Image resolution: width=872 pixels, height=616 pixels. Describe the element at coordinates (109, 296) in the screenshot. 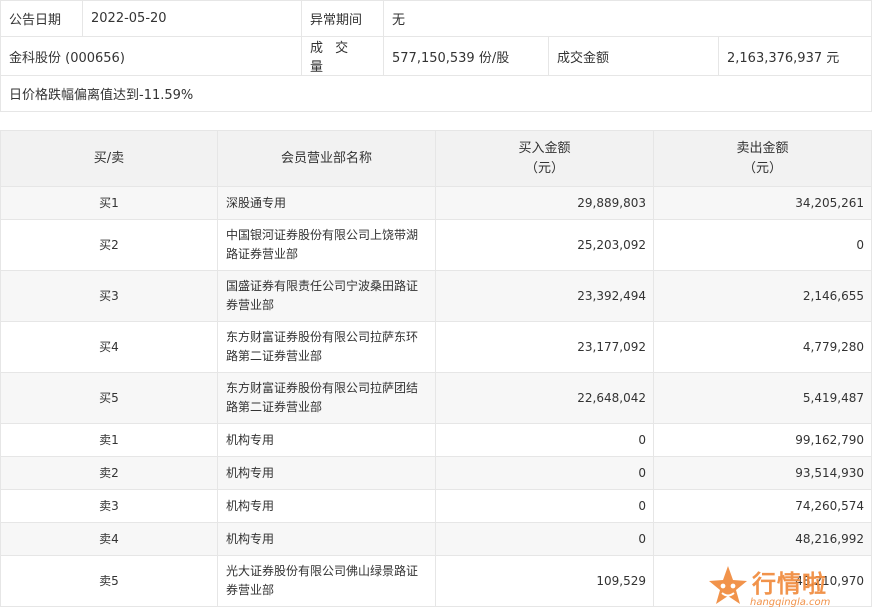

I see `row-side: 买3` at that location.